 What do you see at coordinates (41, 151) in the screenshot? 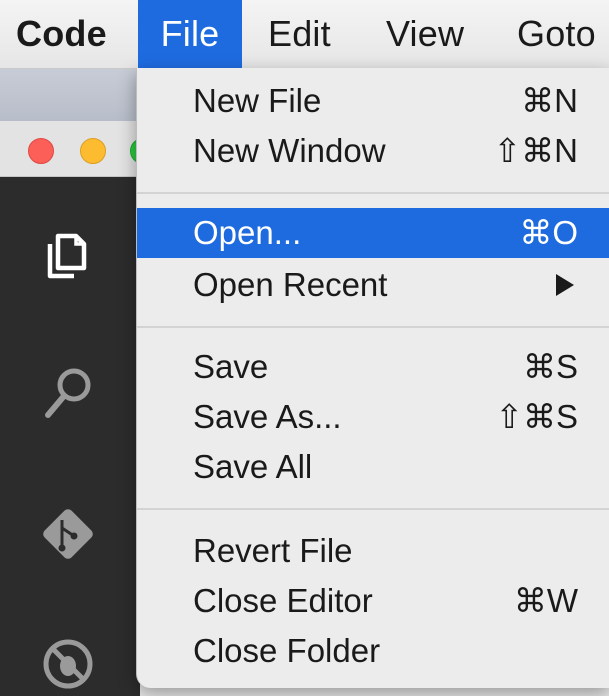
I see `close-window-button` at bounding box center [41, 151].